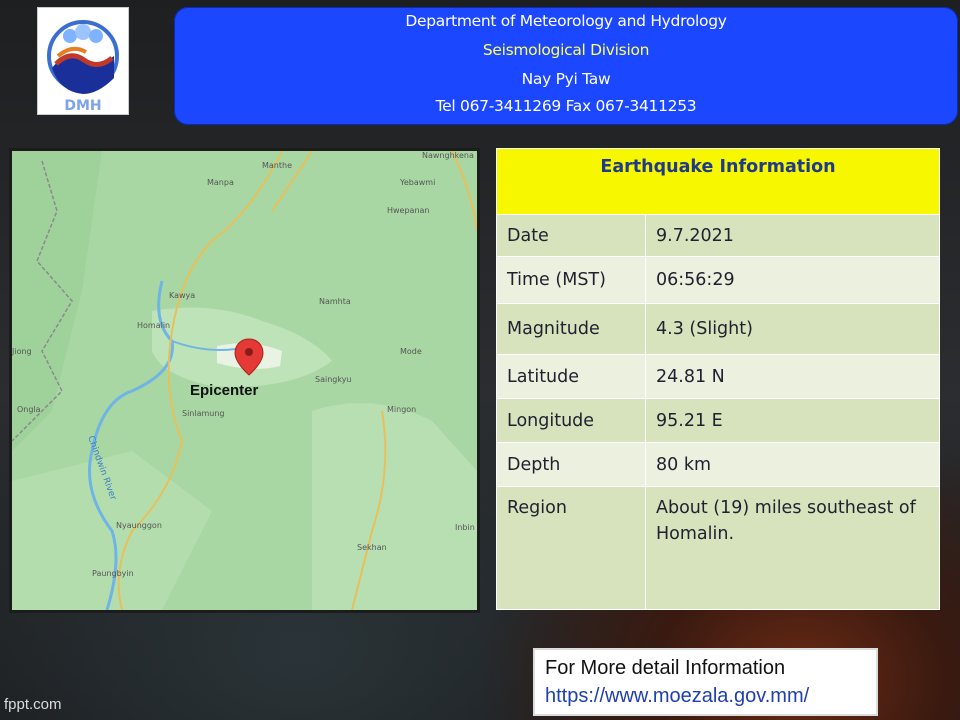  I want to click on place-inbin: Inbin, so click(465, 527).